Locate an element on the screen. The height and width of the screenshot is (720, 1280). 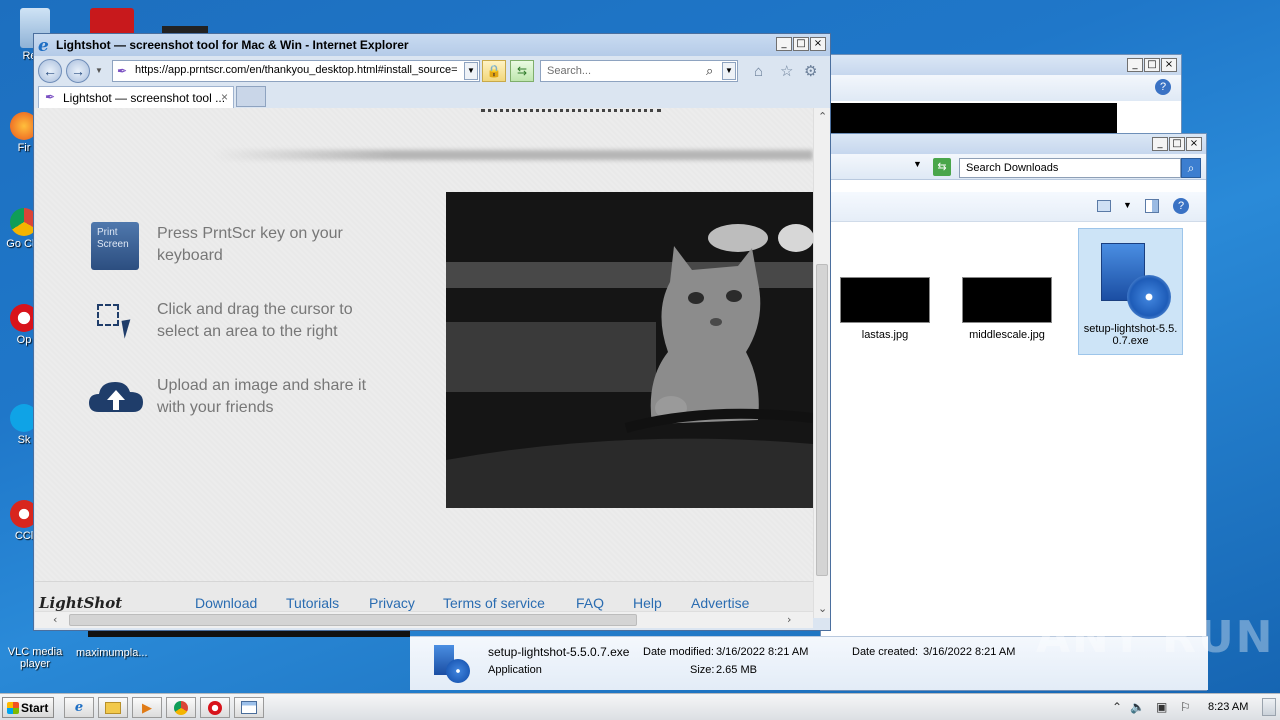
desktop-icon-vlc: VLC media player is located at coordinates (35, 649).